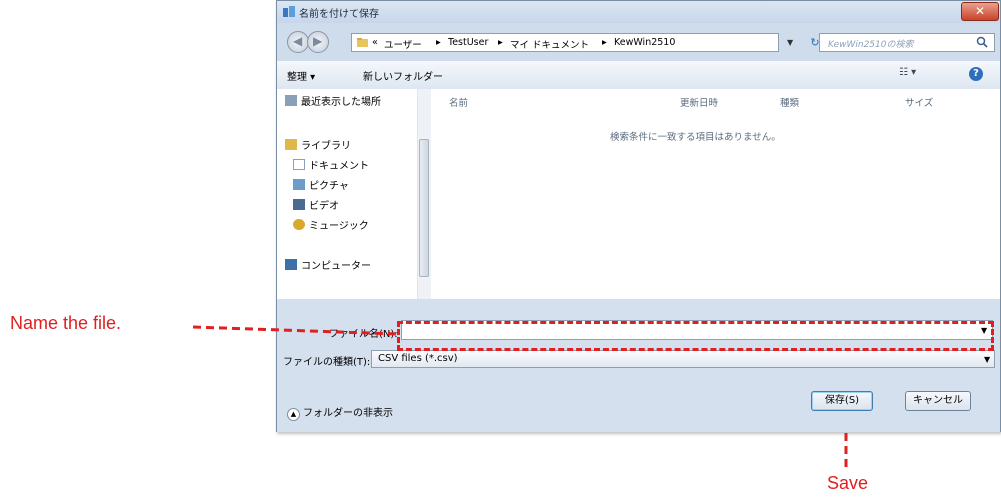 The image size is (1001, 504). I want to click on nav-item-label: コンピューター, so click(336, 266).